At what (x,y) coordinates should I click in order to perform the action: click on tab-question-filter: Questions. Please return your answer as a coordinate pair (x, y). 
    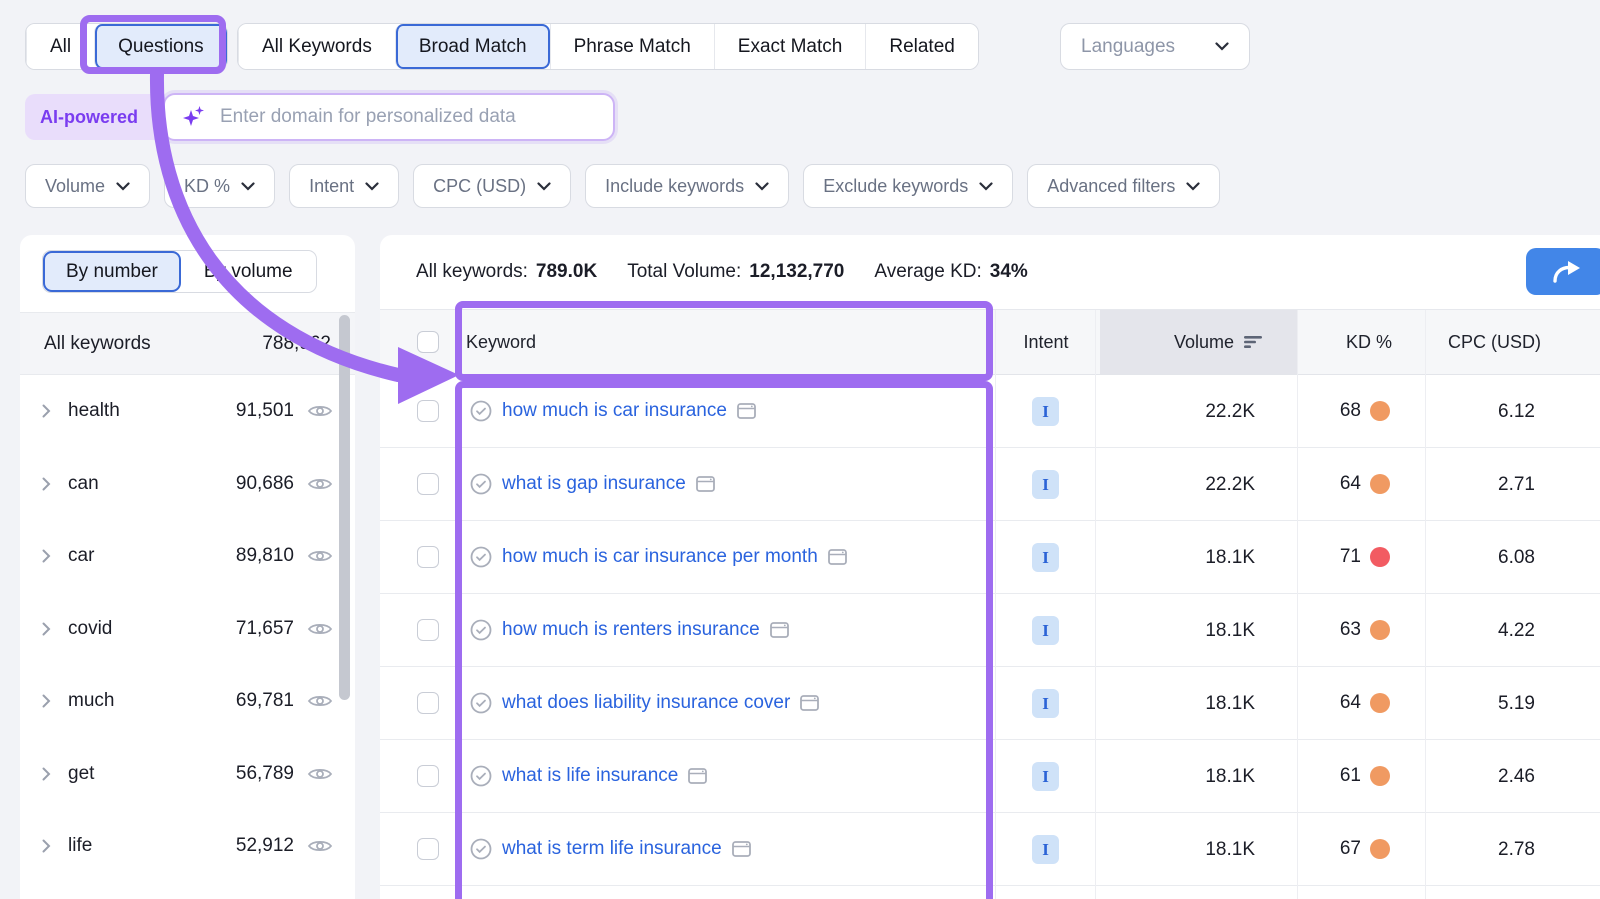
    Looking at the image, I should click on (160, 46).